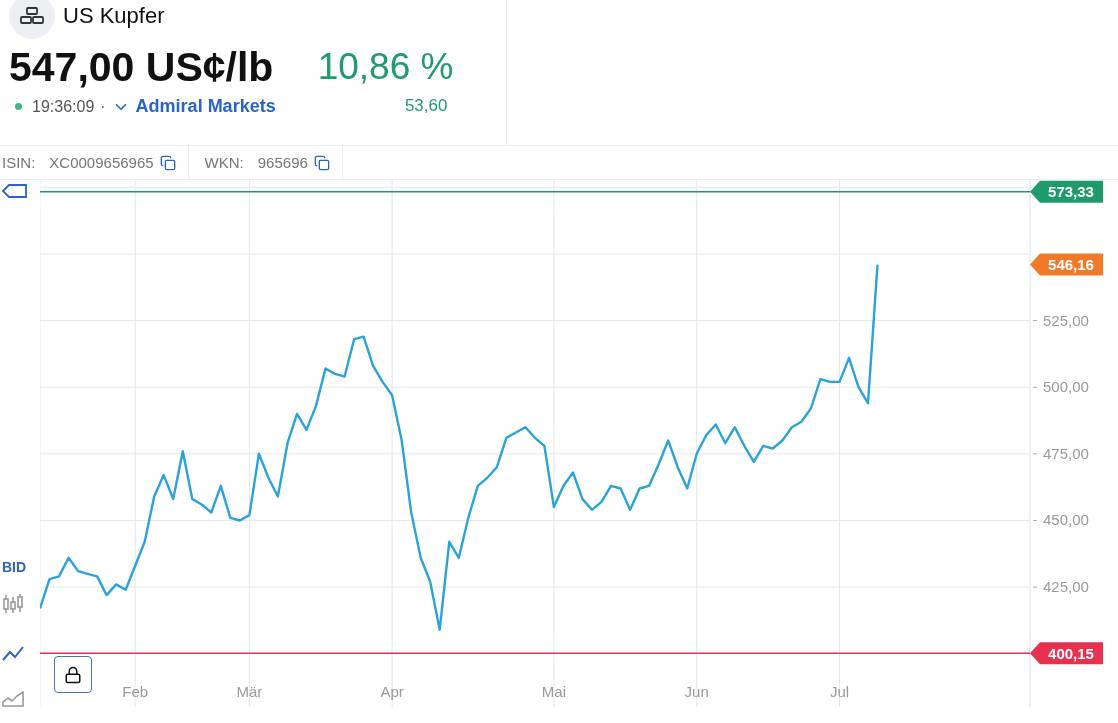 The width and height of the screenshot is (1118, 723). What do you see at coordinates (426, 106) in the screenshot?
I see `change-absolute: 53,60` at bounding box center [426, 106].